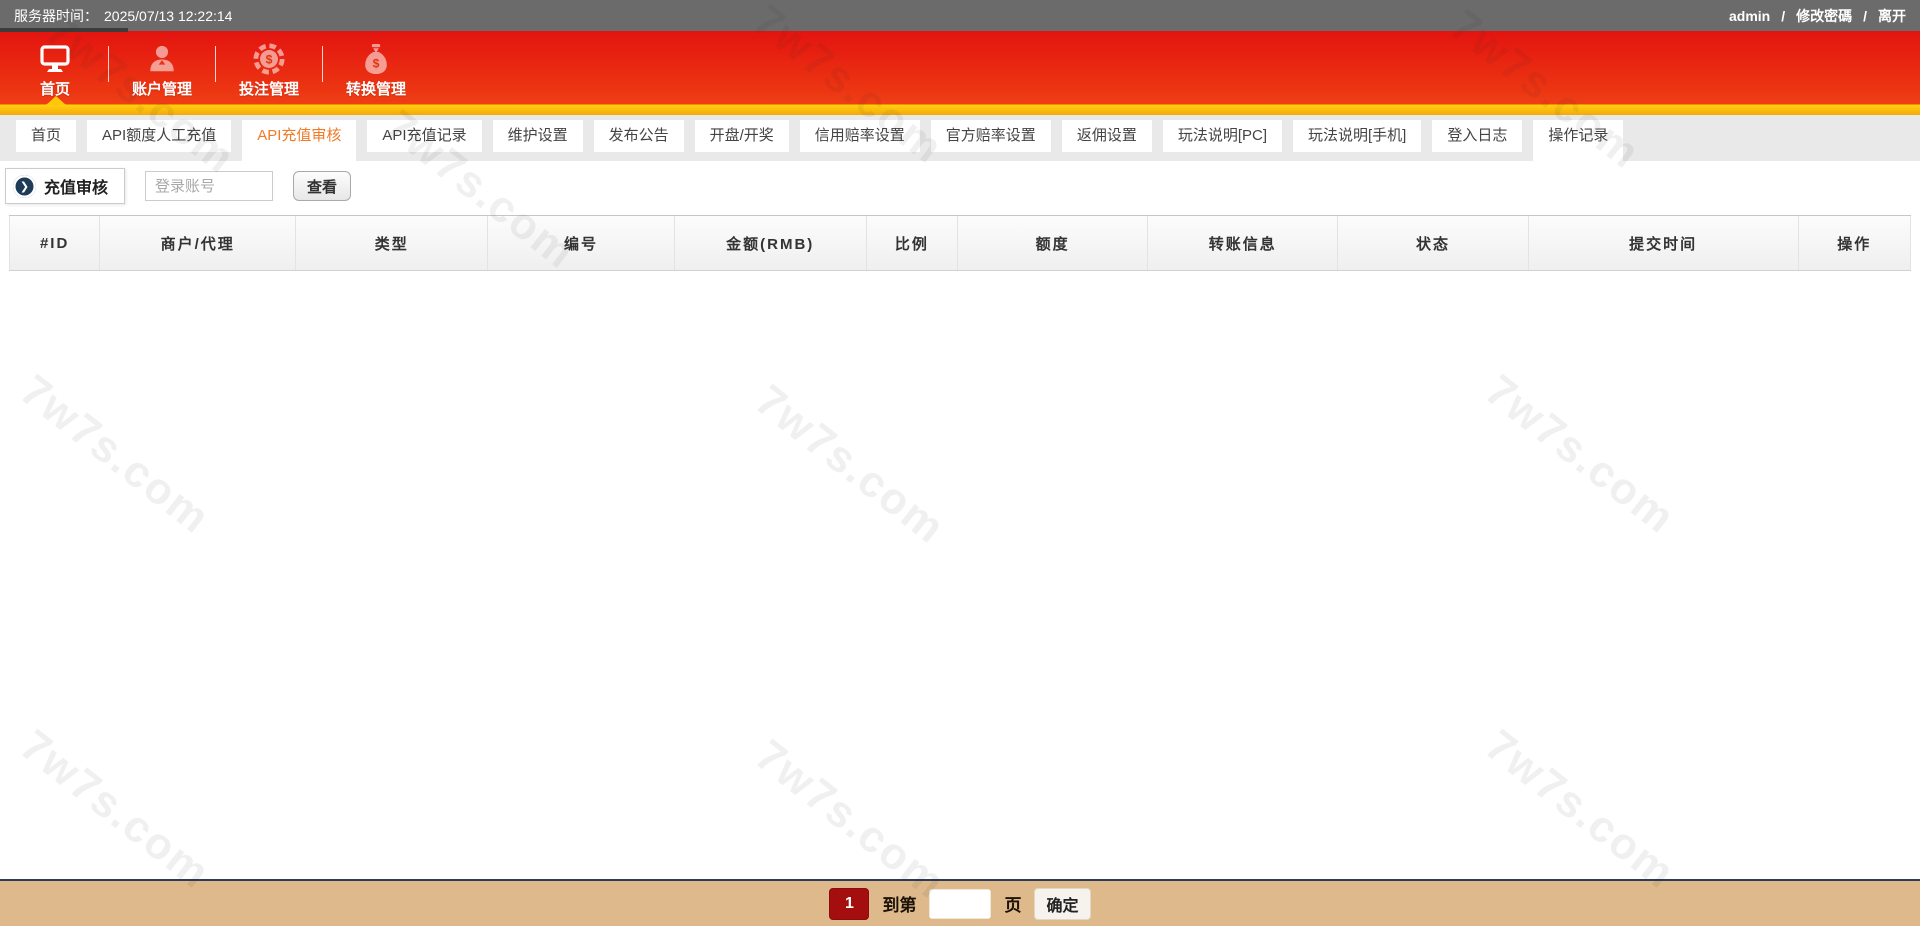  I want to click on pagination-bar: 1 到第 页 确定, so click(960, 902).